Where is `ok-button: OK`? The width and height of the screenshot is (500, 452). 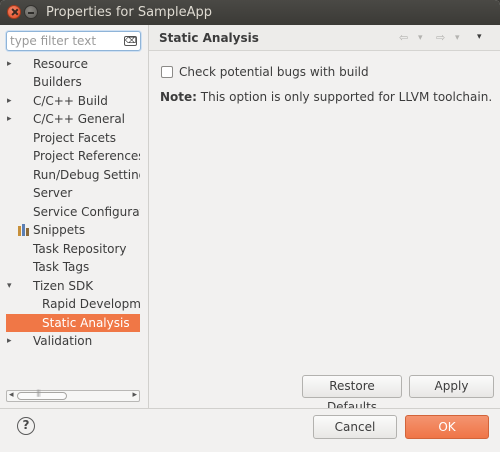 ok-button: OK is located at coordinates (447, 427).